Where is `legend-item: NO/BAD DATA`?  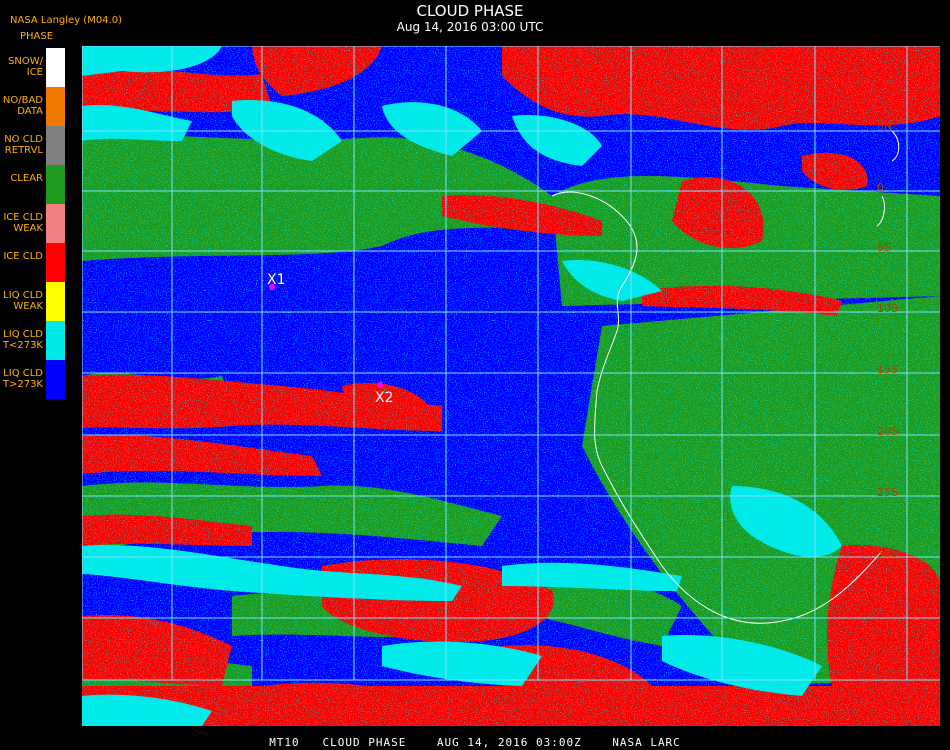 legend-item: NO/BAD DATA is located at coordinates (32, 106).